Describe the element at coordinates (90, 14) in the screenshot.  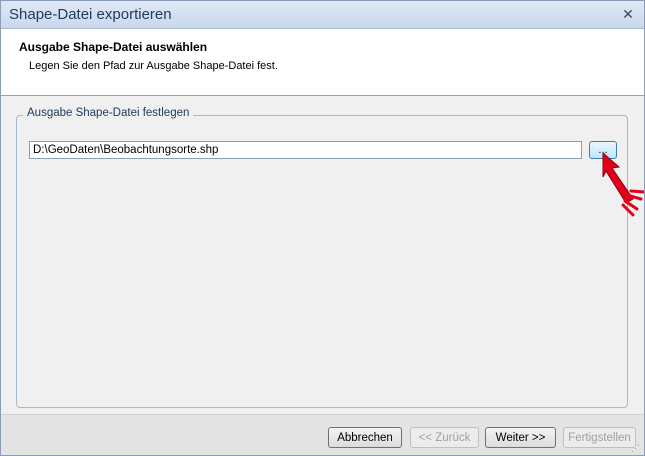
I see `window-title: Shape-Datei exportieren` at that location.